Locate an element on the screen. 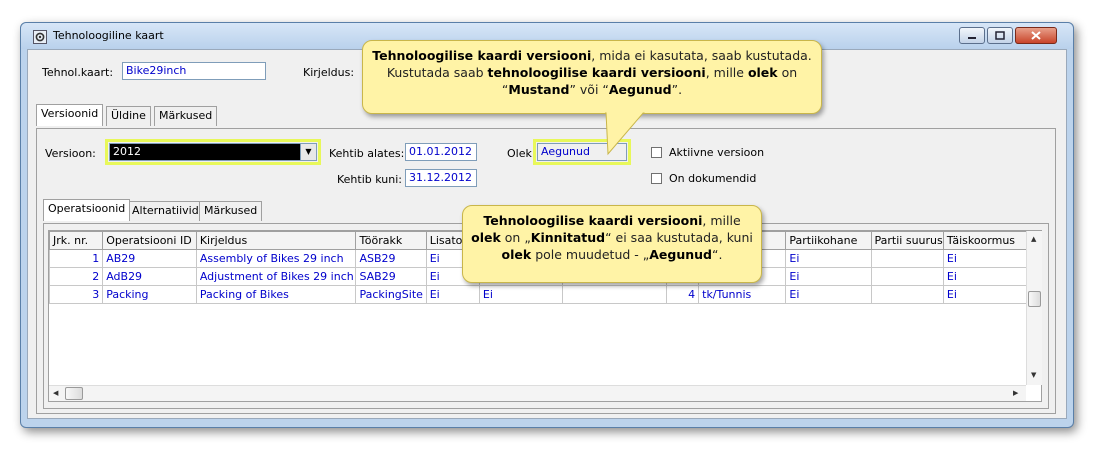  callout-bottom-bold-1: Tehnoloogilise kaardi versiooni is located at coordinates (593, 220).